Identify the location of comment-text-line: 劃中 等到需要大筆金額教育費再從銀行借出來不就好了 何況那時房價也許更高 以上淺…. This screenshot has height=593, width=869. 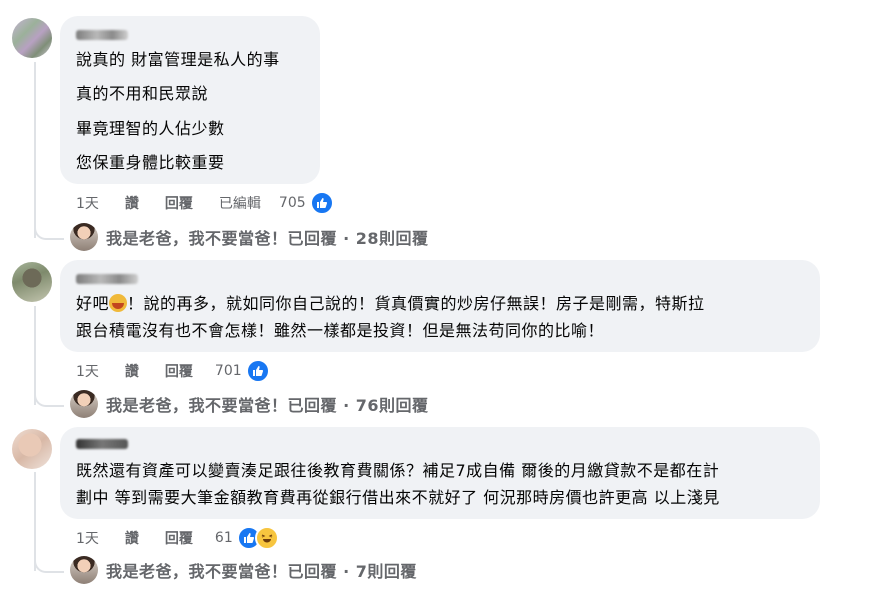
(398, 497).